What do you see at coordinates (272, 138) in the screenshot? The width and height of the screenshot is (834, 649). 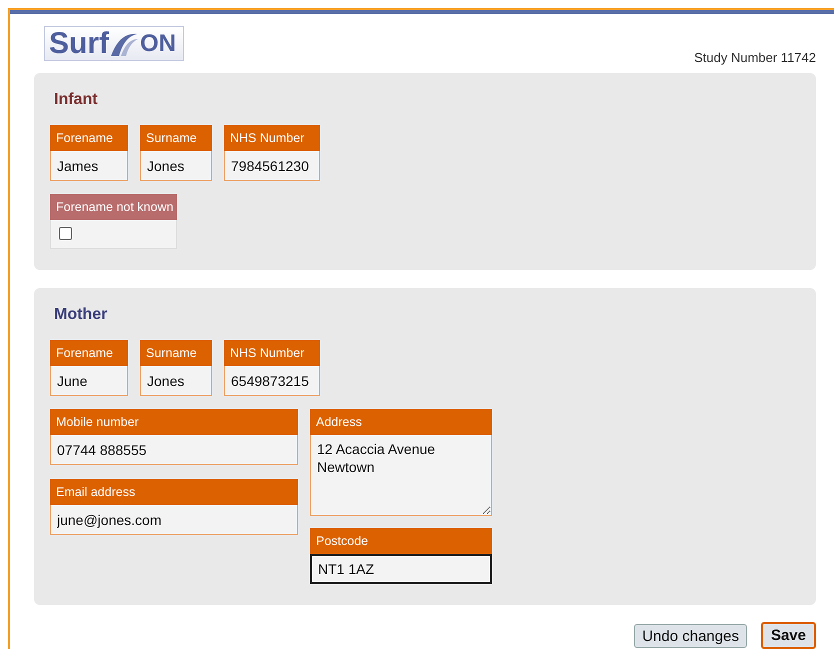 I see `field-label: NHS Number` at bounding box center [272, 138].